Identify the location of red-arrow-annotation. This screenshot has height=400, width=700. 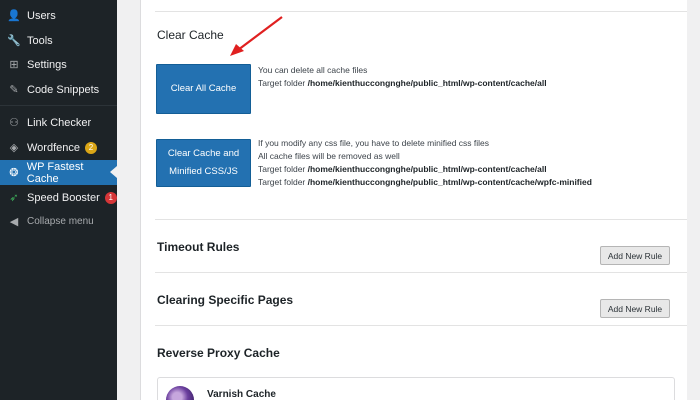
(256, 36).